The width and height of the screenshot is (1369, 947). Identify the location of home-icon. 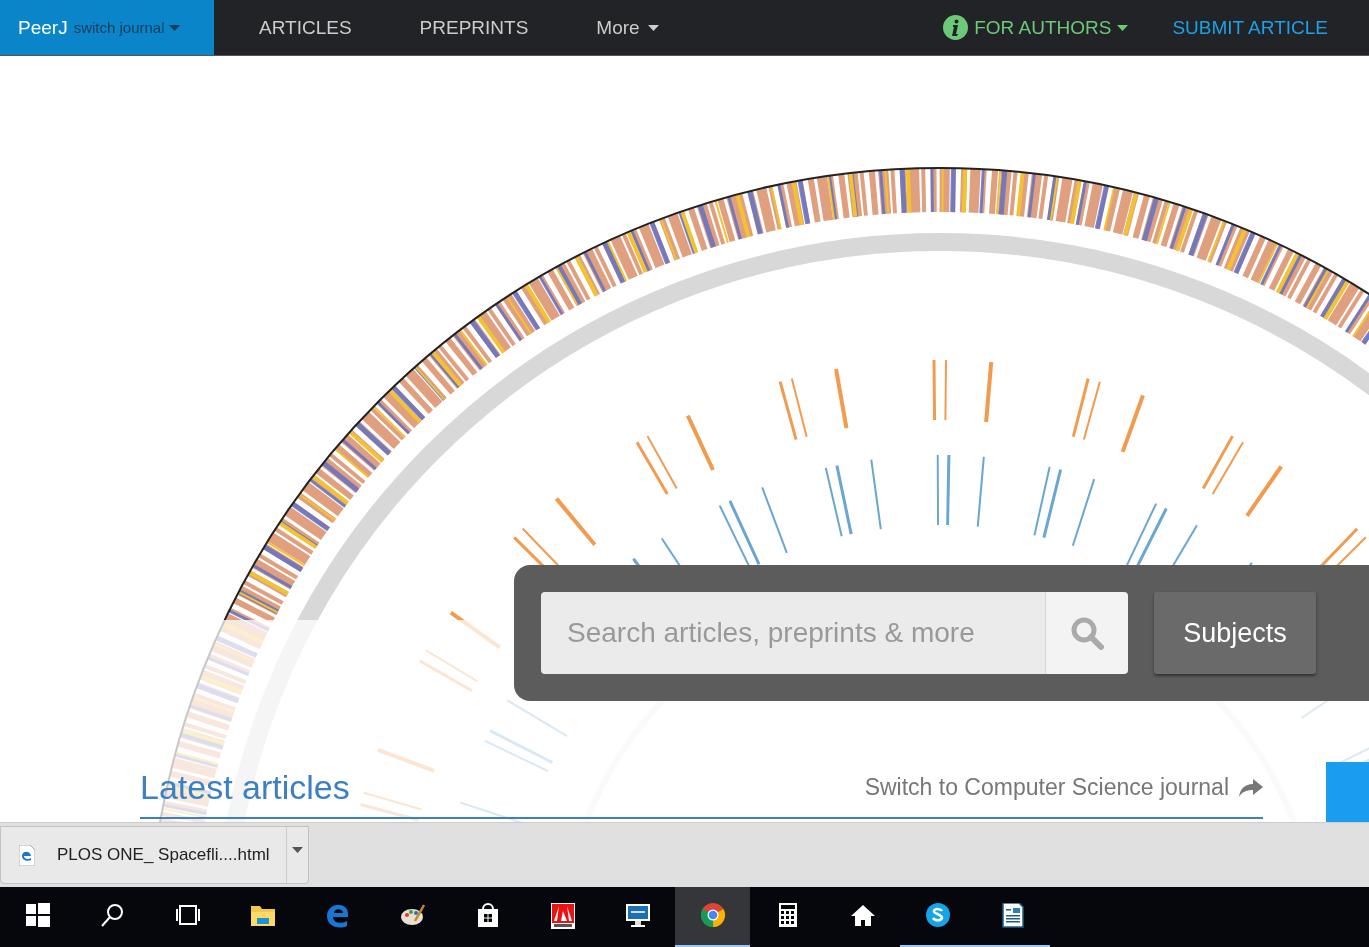
(862, 915).